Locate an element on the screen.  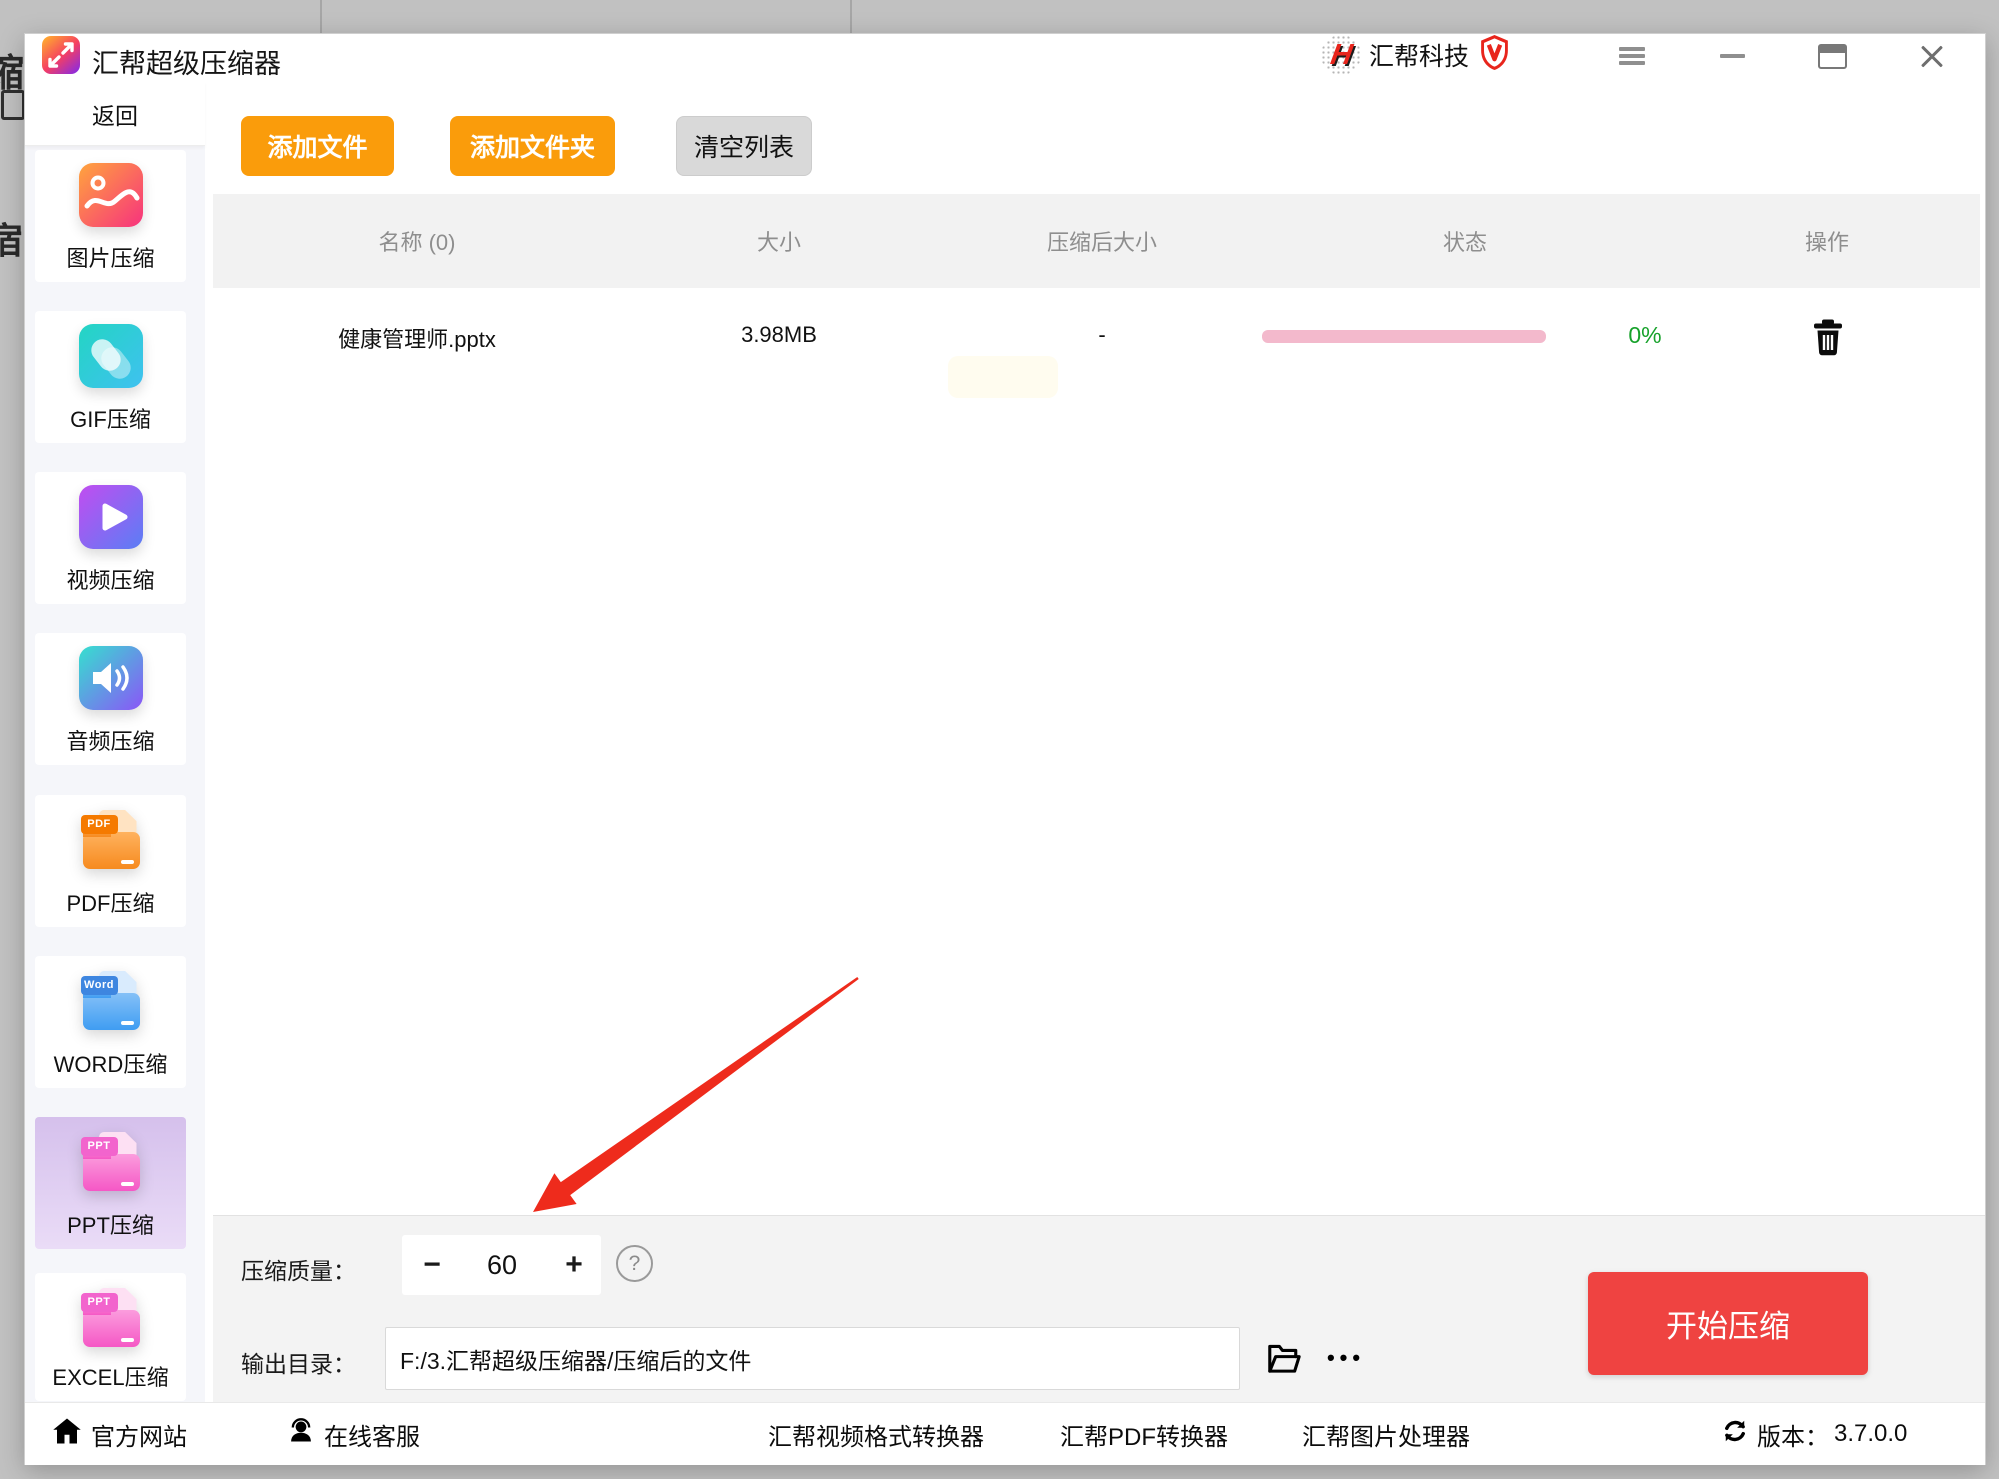
file-name: 健康管理师.pptx is located at coordinates (417, 339).